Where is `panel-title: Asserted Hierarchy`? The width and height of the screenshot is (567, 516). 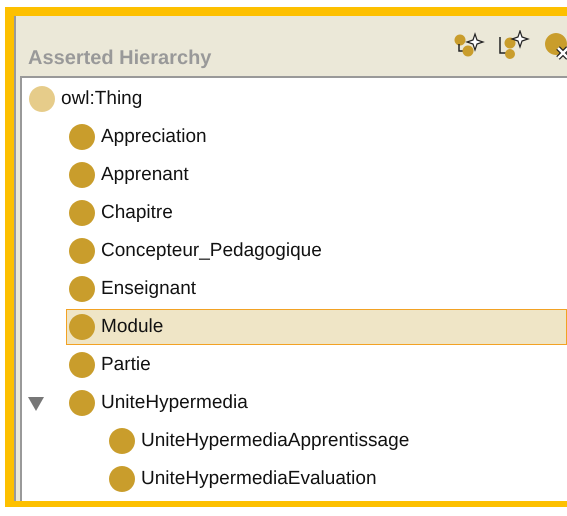
panel-title: Asserted Hierarchy is located at coordinates (120, 58).